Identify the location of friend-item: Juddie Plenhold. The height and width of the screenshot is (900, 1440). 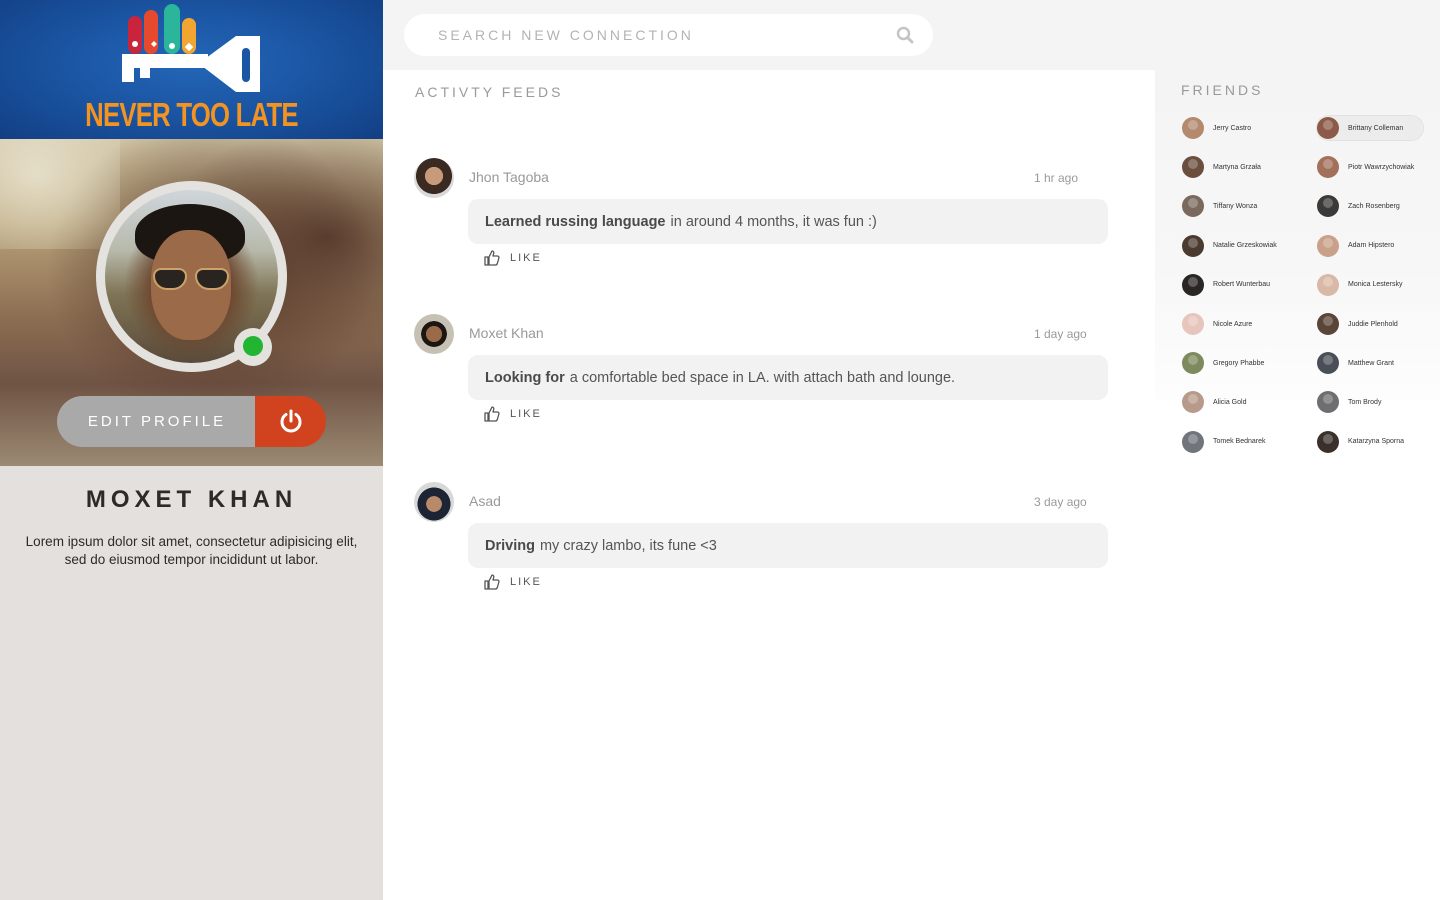
(1357, 324).